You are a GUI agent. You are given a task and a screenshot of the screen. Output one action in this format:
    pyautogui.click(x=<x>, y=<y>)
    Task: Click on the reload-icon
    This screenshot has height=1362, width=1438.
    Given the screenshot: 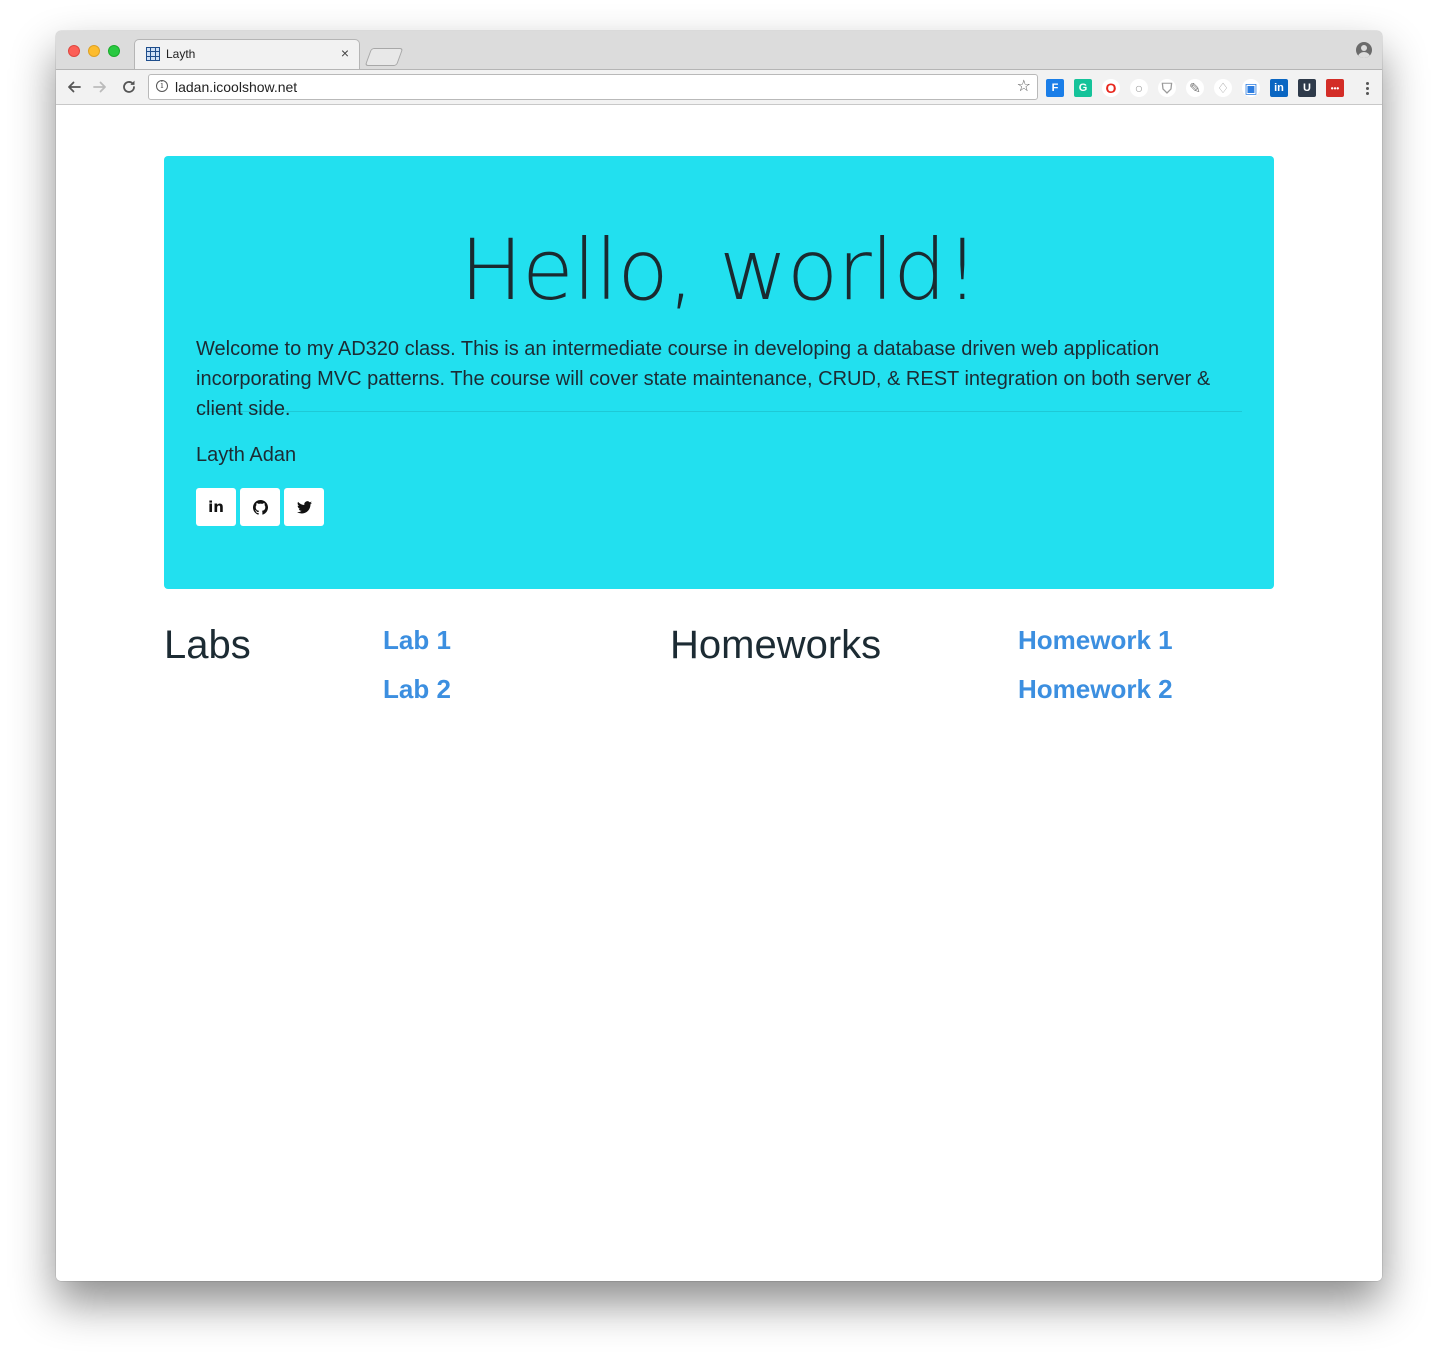 What is the action you would take?
    pyautogui.click(x=129, y=86)
    